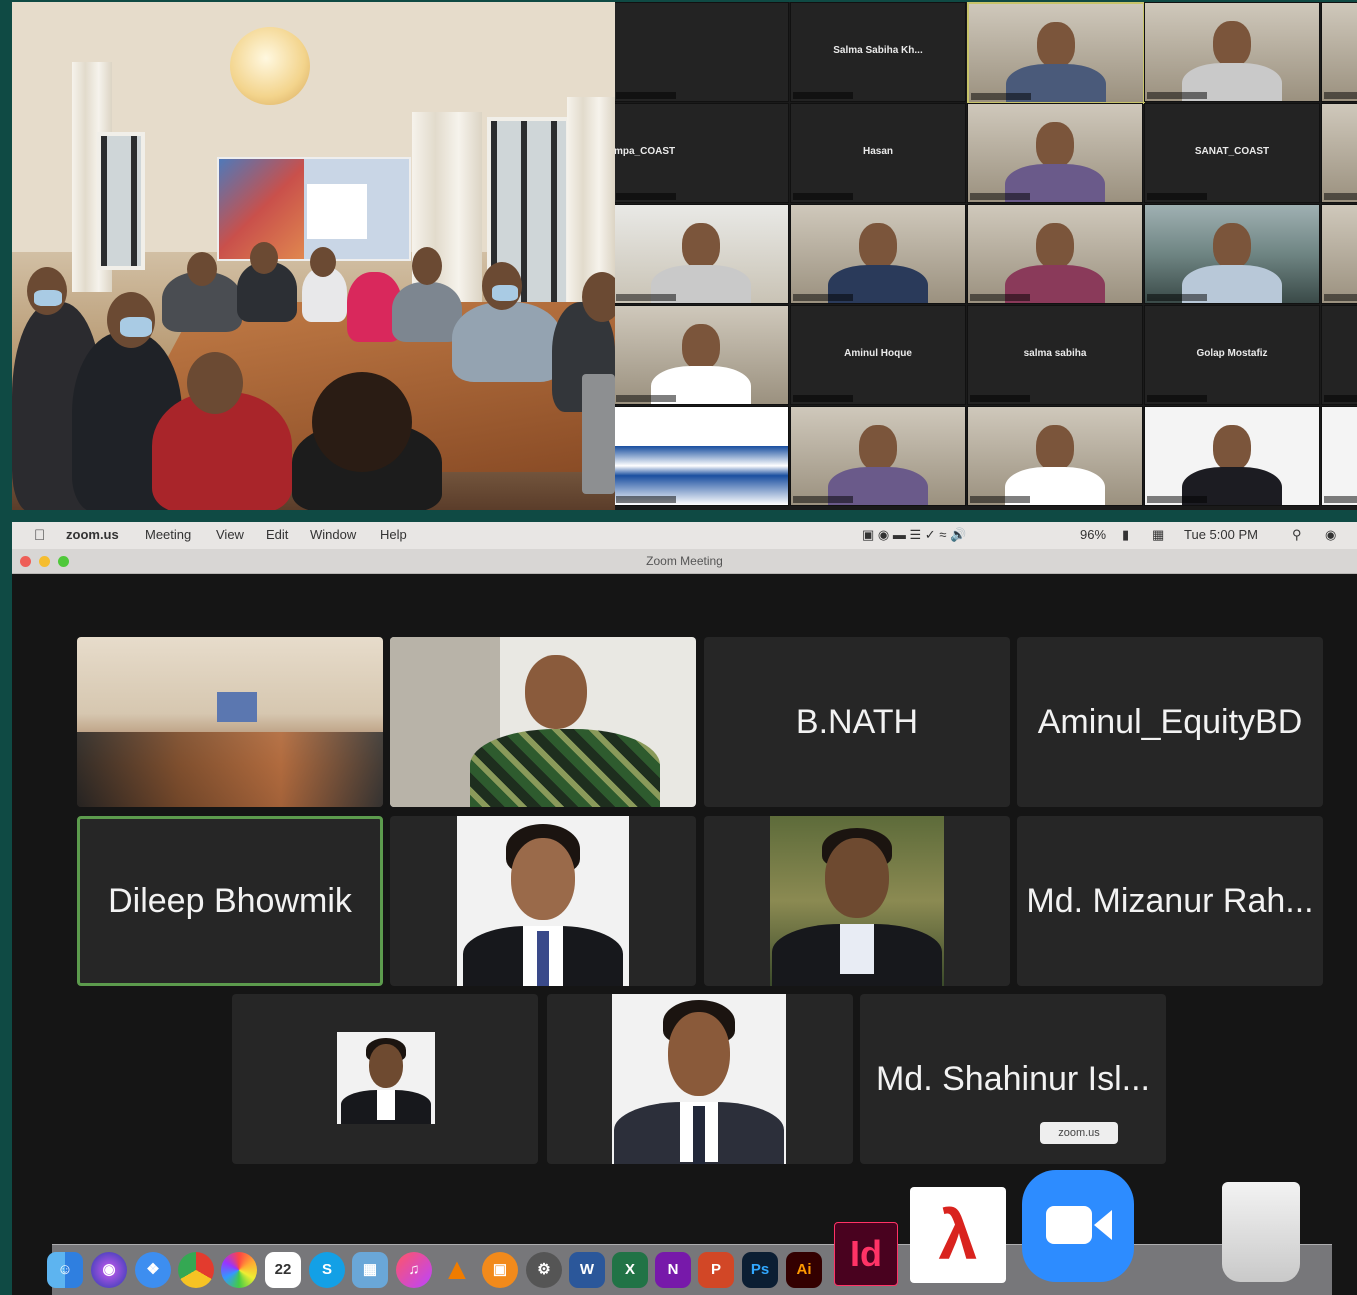  Describe the element at coordinates (283, 1270) in the screenshot. I see `calendar-icon: 22` at that location.